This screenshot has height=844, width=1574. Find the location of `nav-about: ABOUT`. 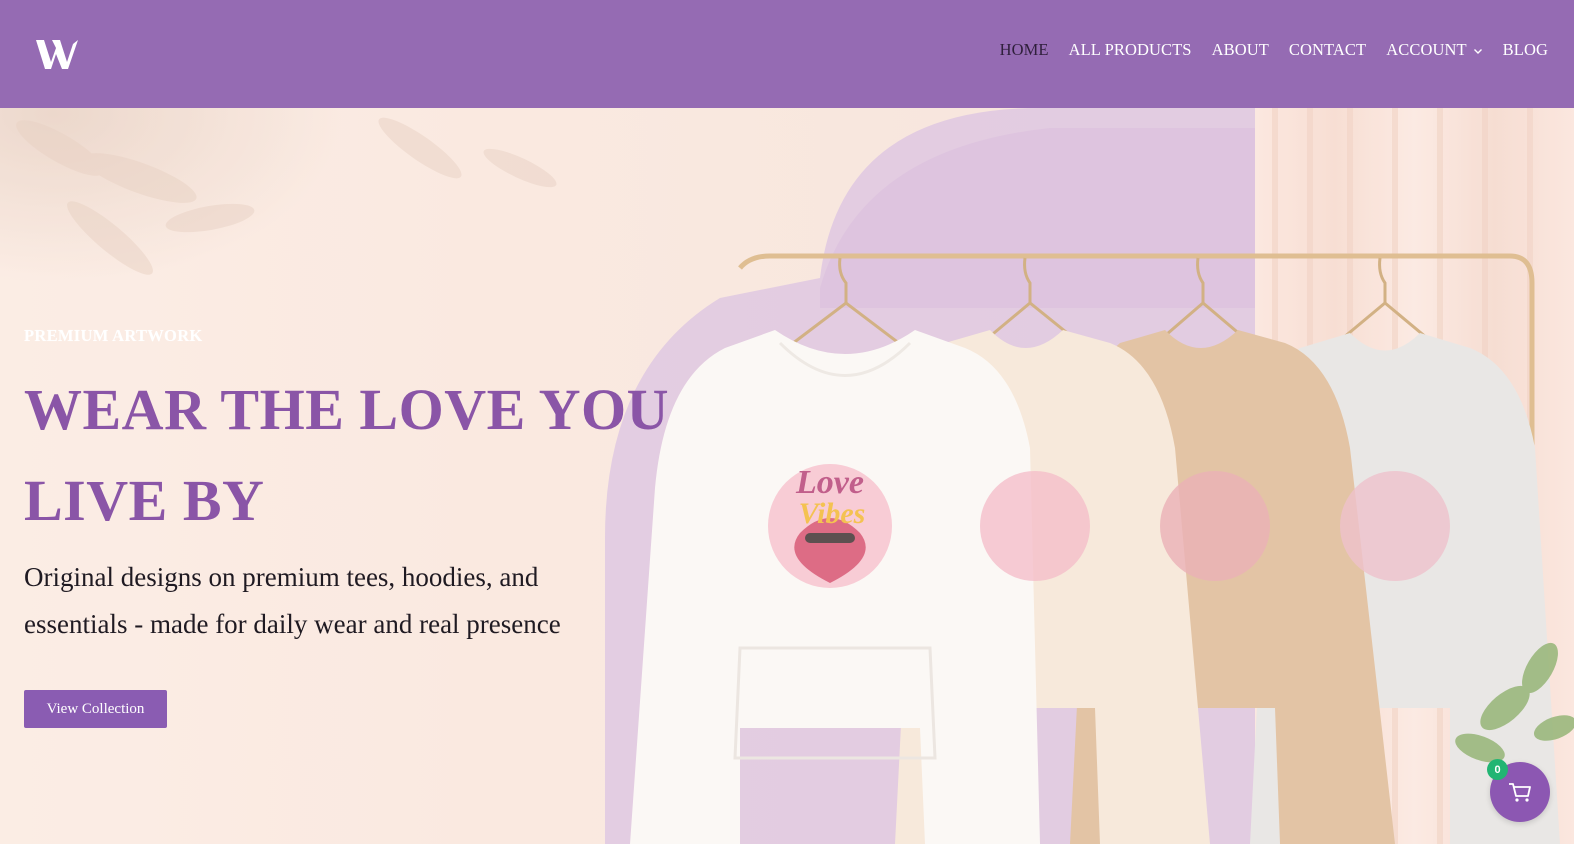

nav-about: ABOUT is located at coordinates (1240, 50).